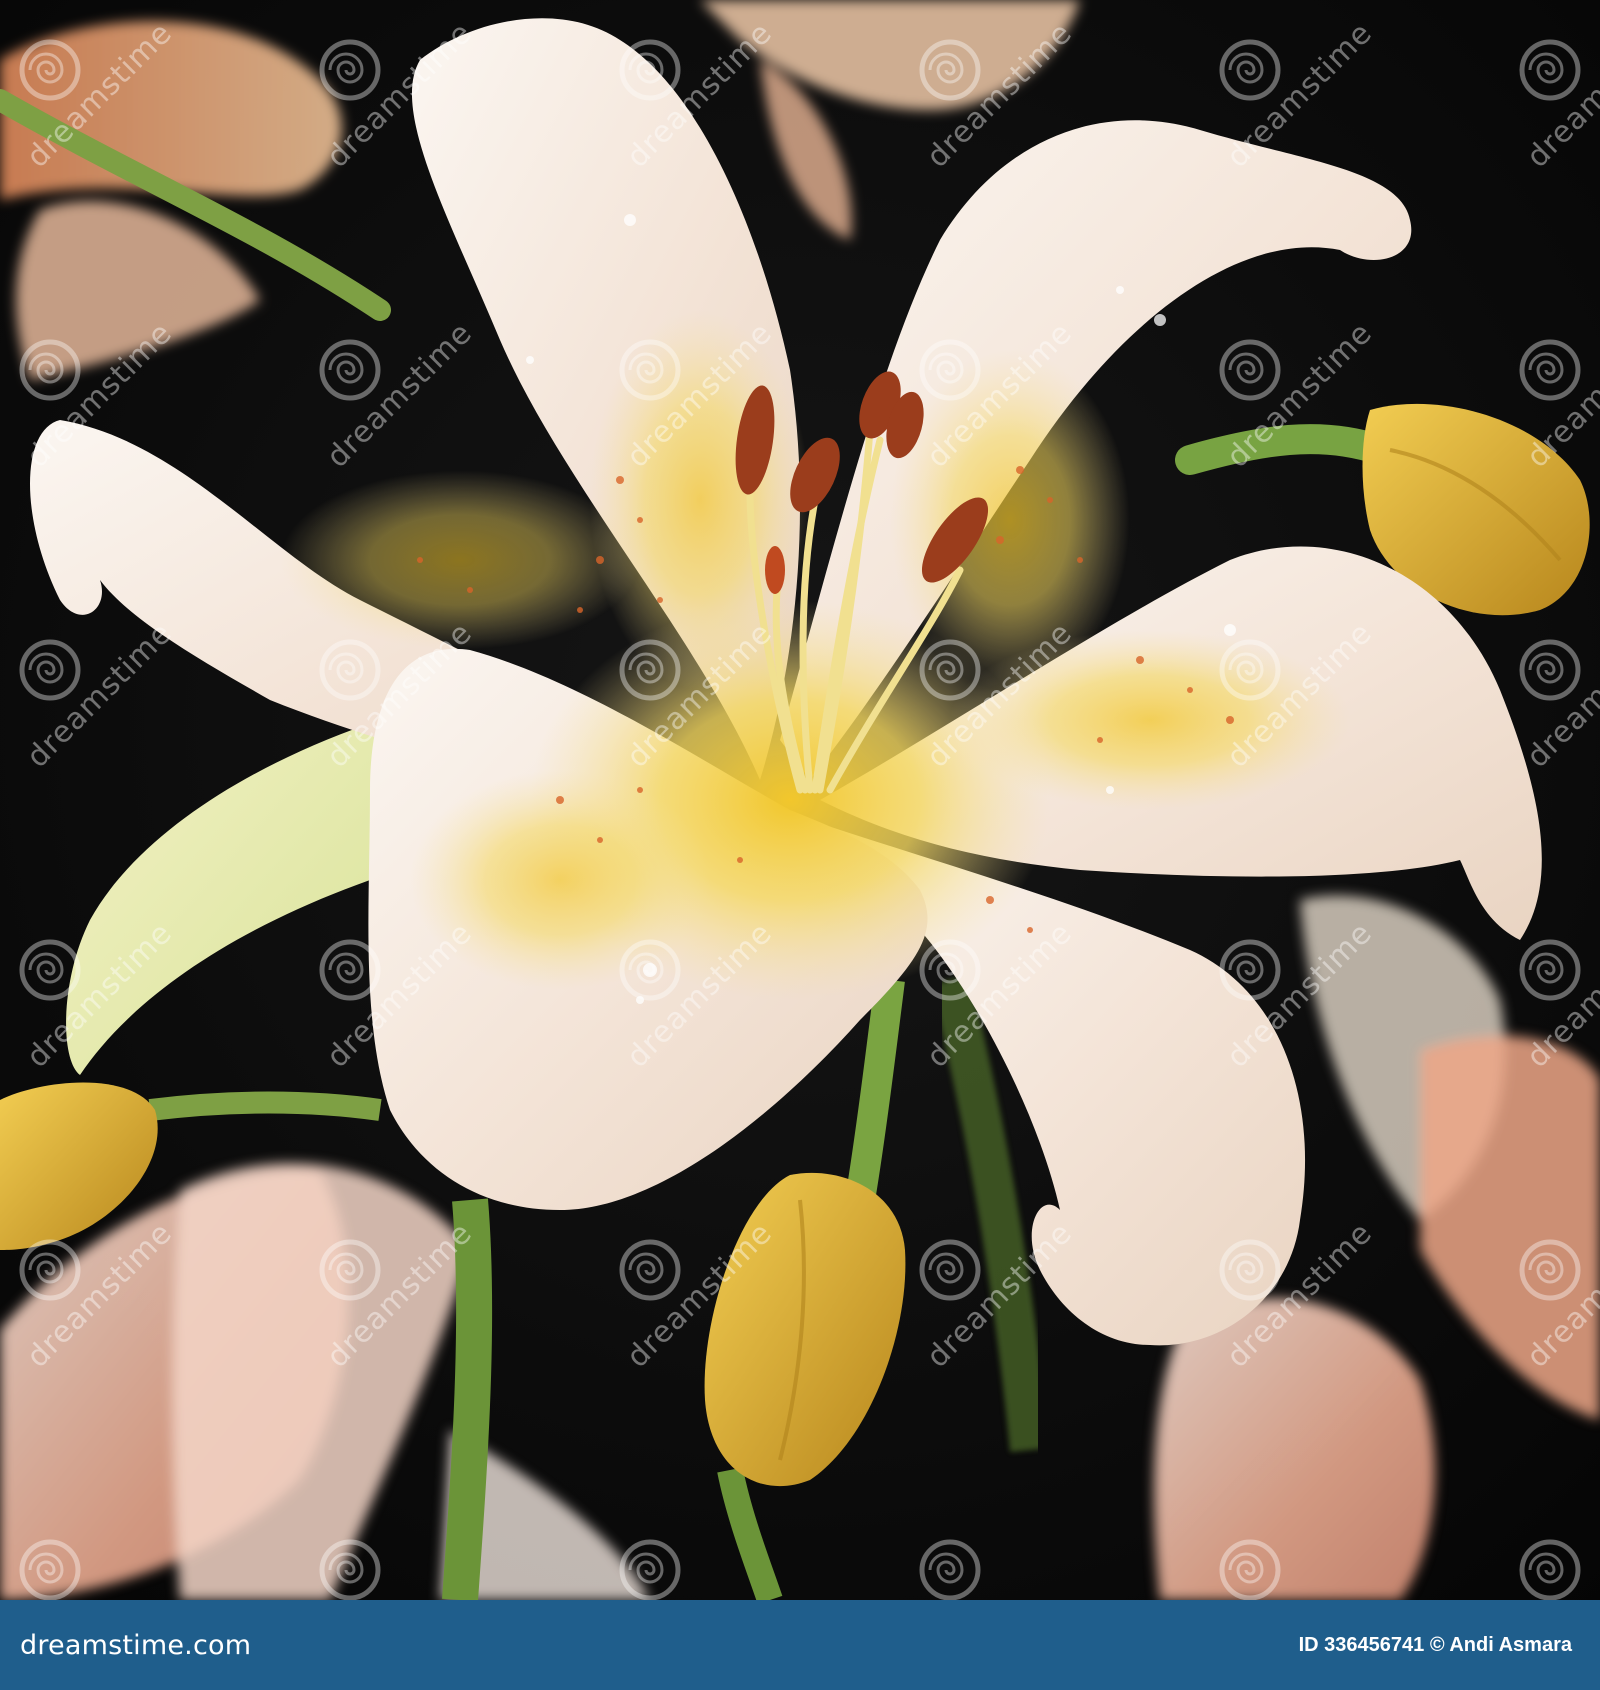 This screenshot has width=1600, height=1690. Describe the element at coordinates (135, 1645) in the screenshot. I see `dreamstime-logo: dreamstime.com` at that location.